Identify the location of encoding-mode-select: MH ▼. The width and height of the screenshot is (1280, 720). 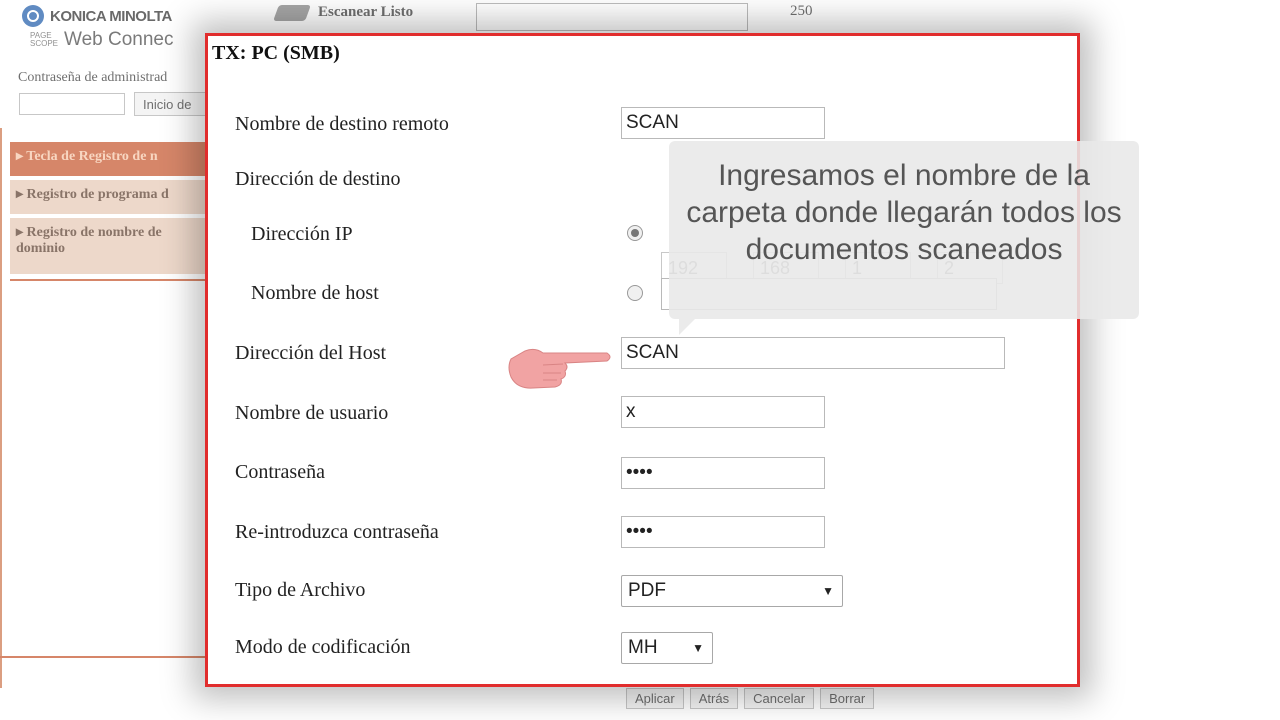
(667, 648).